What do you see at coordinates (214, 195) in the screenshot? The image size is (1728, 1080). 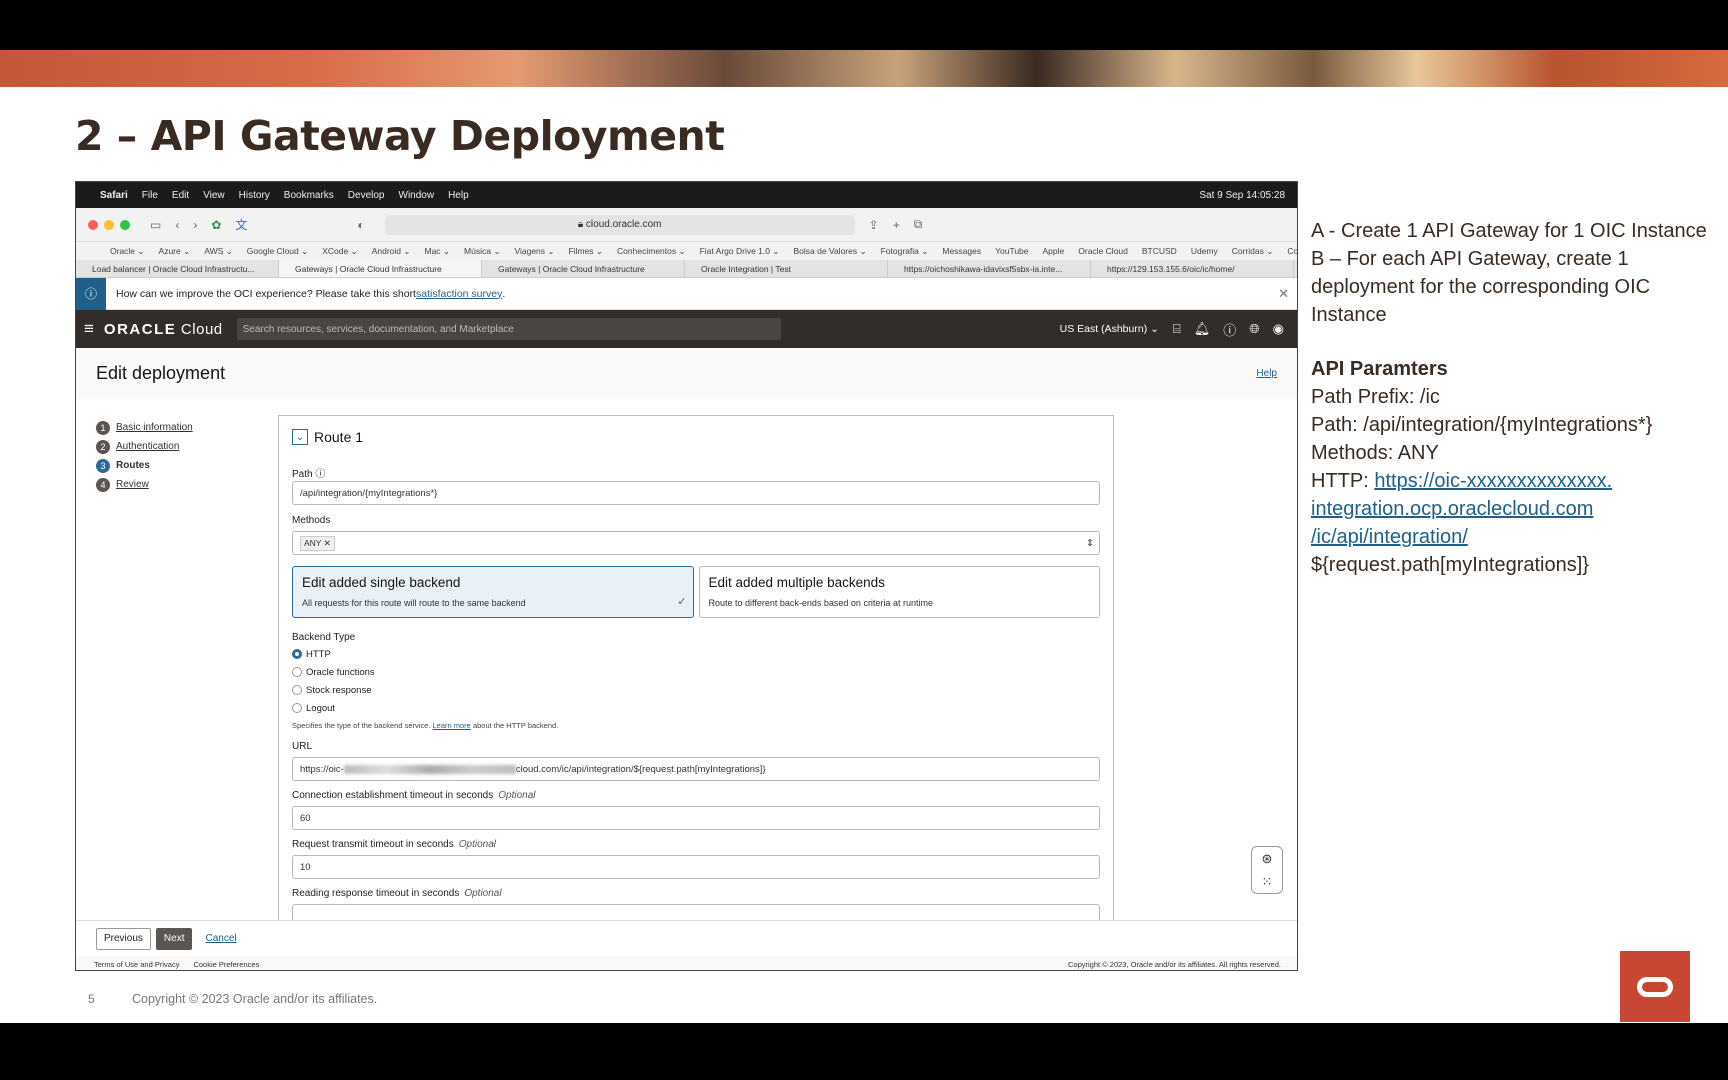 I see `menu-view: View` at bounding box center [214, 195].